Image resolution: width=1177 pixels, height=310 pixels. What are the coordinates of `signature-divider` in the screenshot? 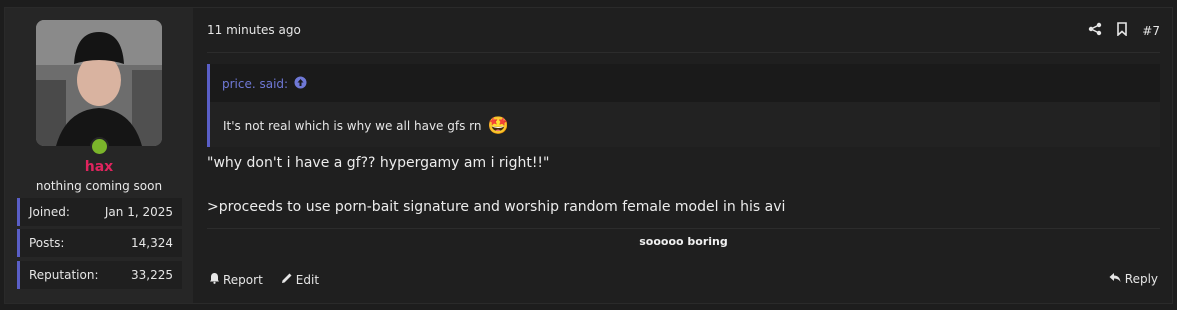 It's located at (683, 228).